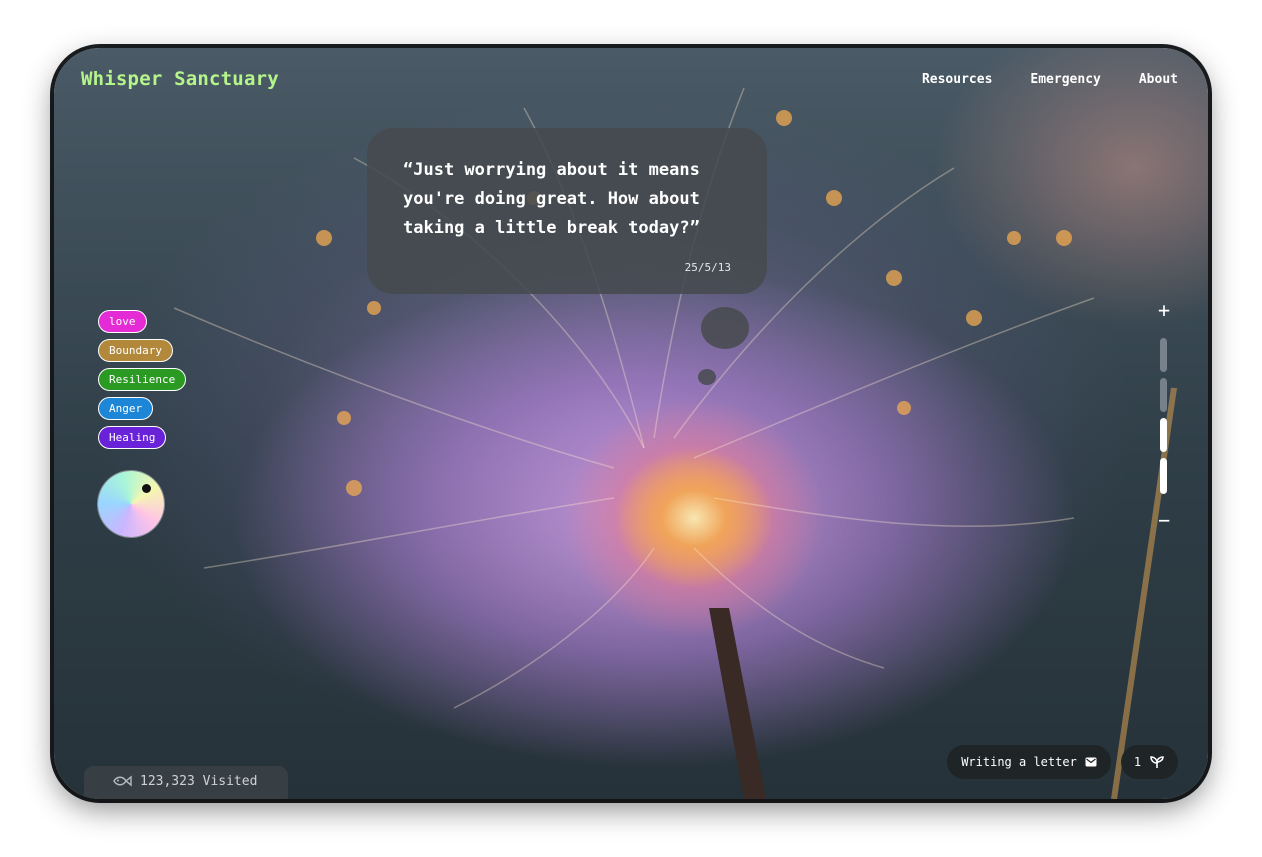 This screenshot has height=857, width=1262. I want to click on zoom-control: + −, so click(1164, 414).